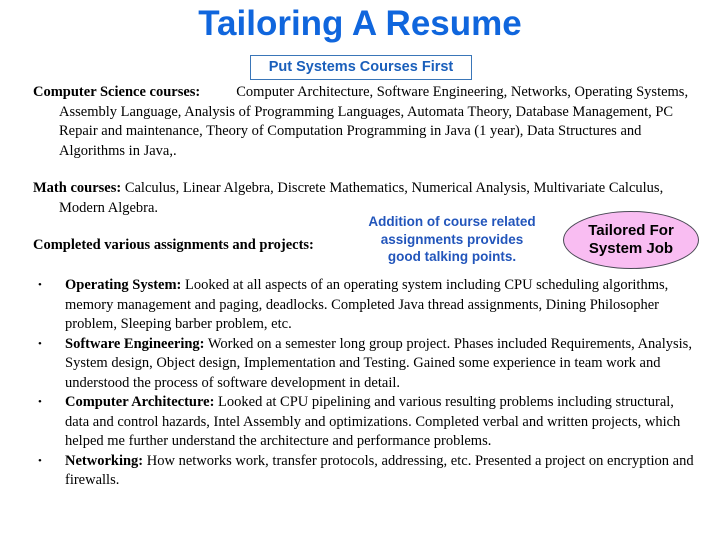 The image size is (720, 540). What do you see at coordinates (452, 256) in the screenshot?
I see `annotation-line-3: good talking points.` at bounding box center [452, 256].